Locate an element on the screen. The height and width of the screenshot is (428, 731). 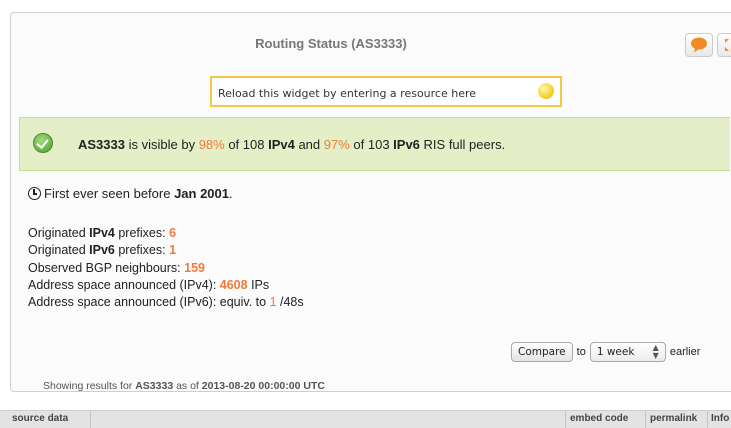
stat-originated-ipv6: Originated IPv6 prefixes: 1 is located at coordinates (166, 250).